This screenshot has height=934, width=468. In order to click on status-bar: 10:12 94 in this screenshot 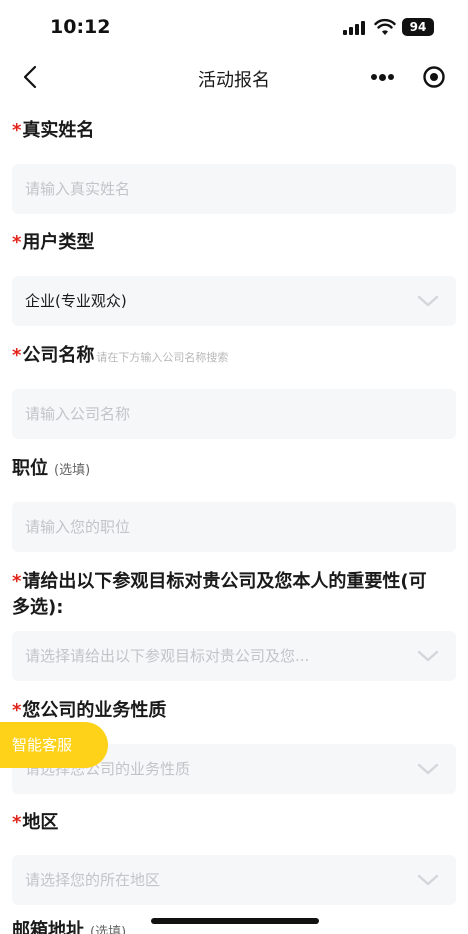, I will do `click(234, 27)`.